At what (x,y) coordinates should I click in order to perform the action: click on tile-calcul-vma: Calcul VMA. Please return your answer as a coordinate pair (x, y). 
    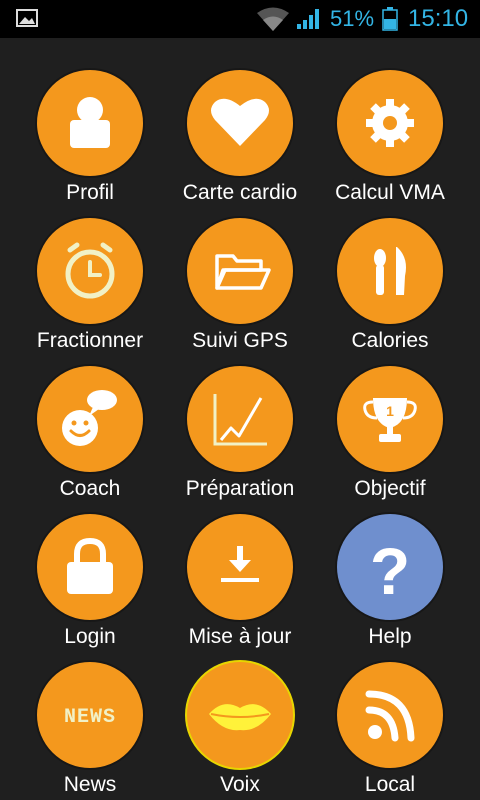
    Looking at the image, I should click on (390, 121).